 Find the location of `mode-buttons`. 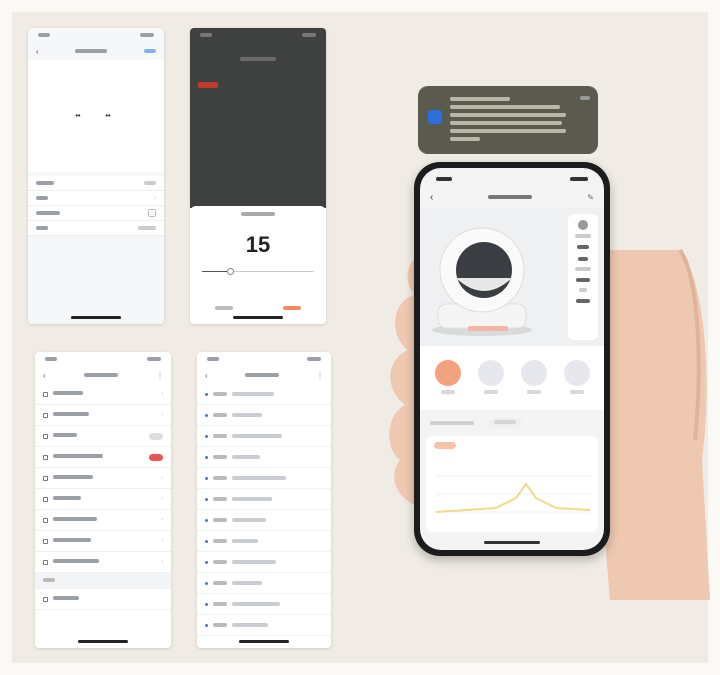

mode-buttons is located at coordinates (512, 378).